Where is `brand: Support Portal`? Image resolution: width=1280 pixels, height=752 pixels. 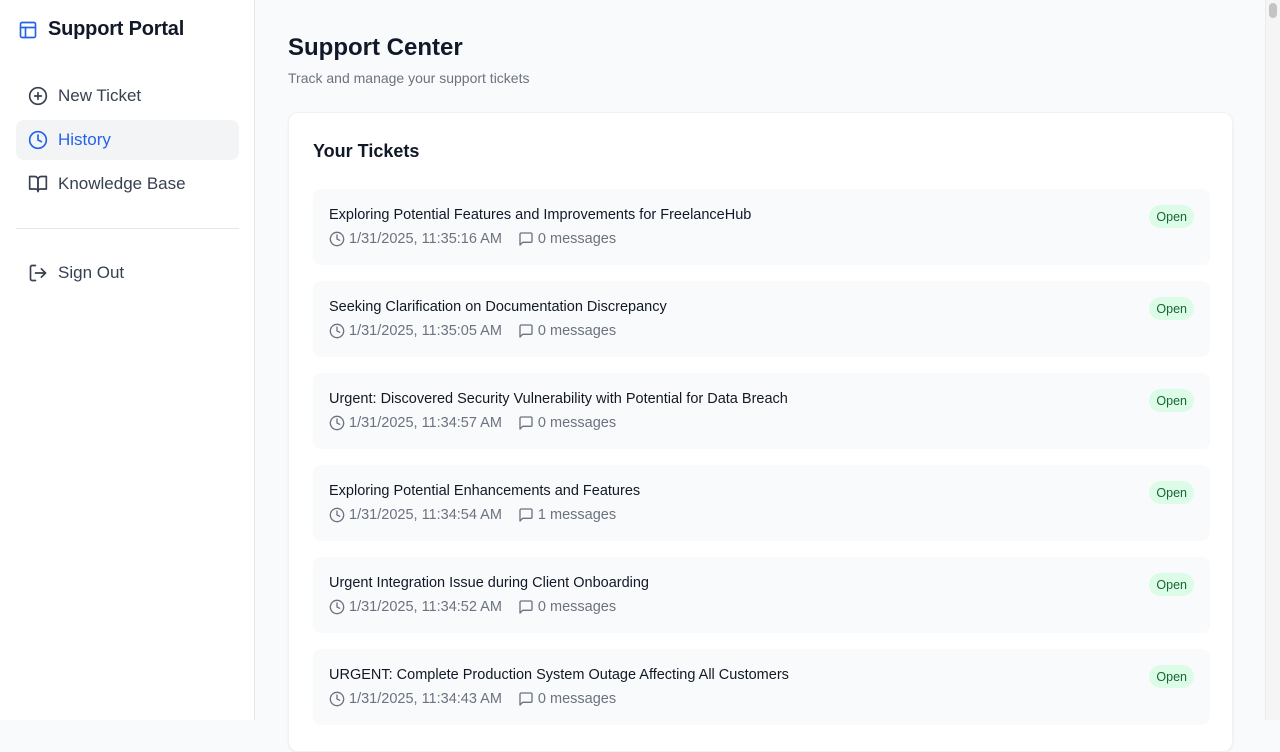
brand: Support Portal is located at coordinates (101, 29).